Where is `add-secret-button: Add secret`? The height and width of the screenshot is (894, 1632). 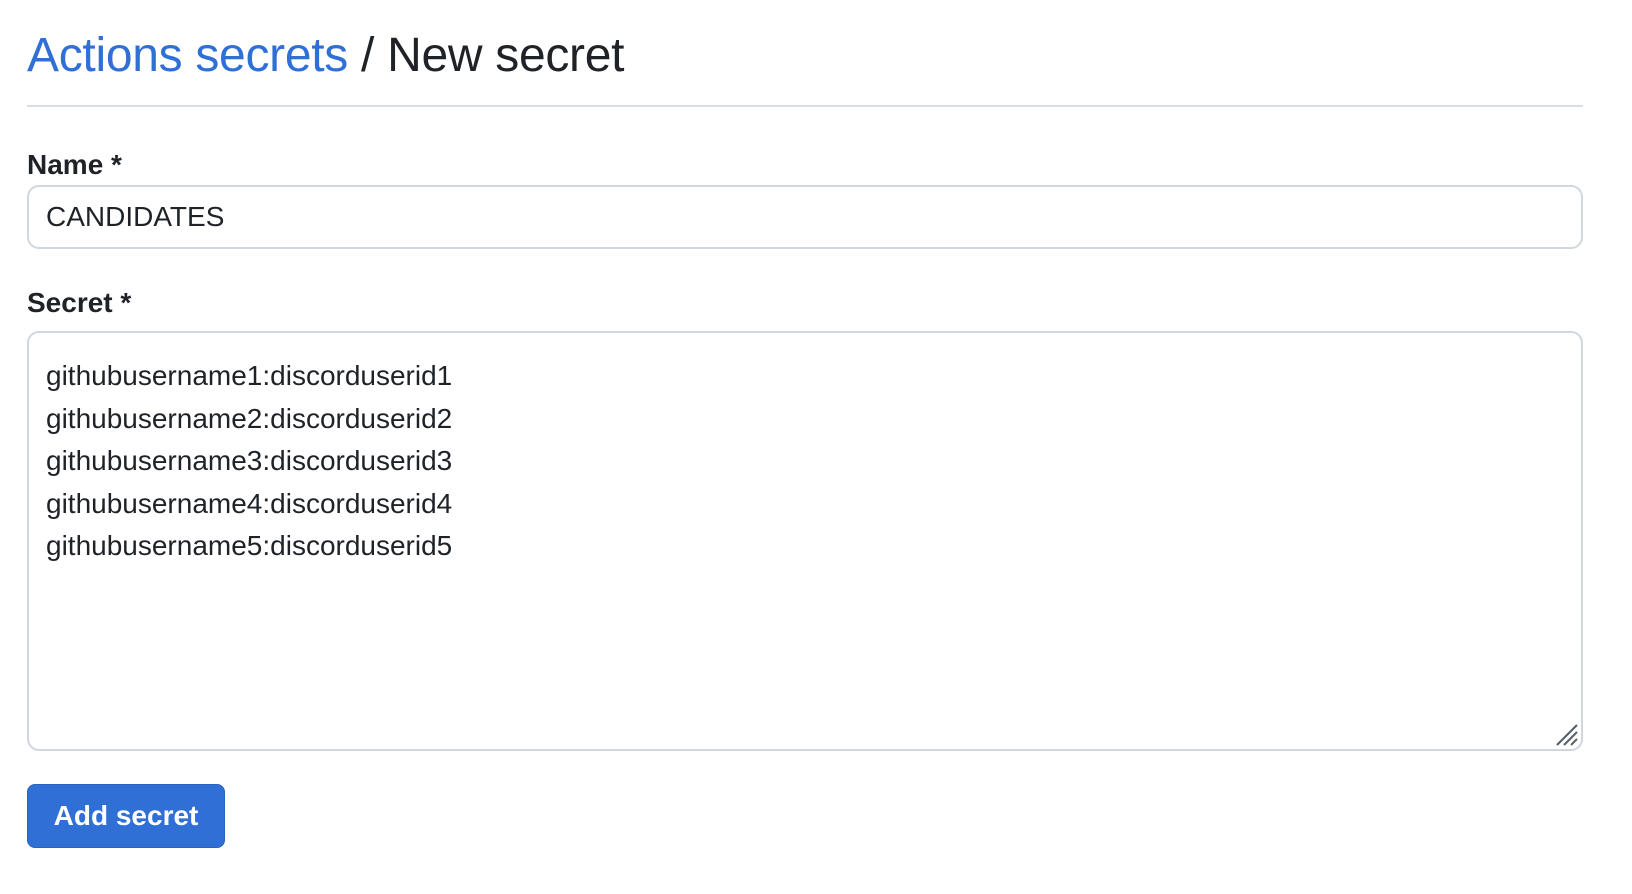
add-secret-button: Add secret is located at coordinates (126, 816).